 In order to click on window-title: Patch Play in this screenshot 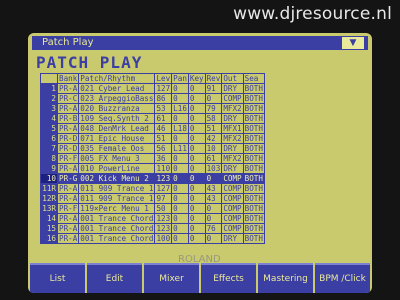, I will do `click(68, 42)`.